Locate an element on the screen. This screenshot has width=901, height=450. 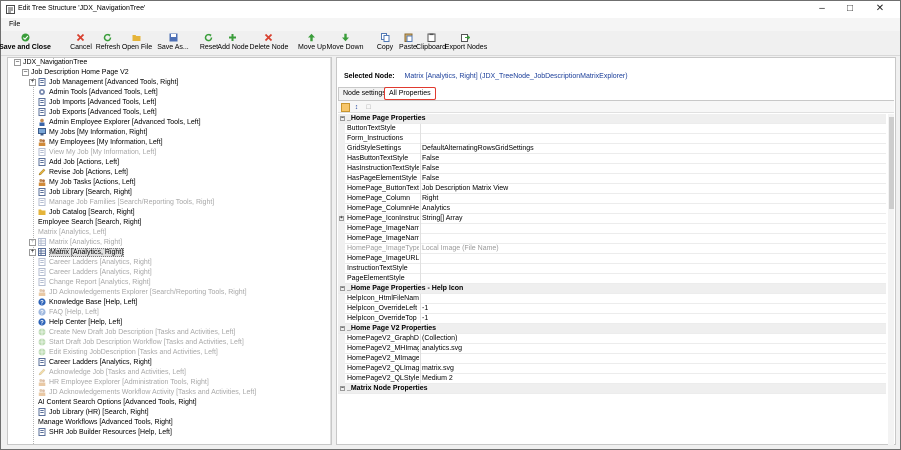
tree-root-node: – JDX_NavigationTree is located at coordinates (50, 63).